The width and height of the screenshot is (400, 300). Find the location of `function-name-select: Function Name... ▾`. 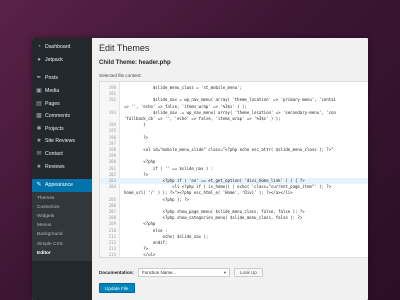

function-name-select: Function Name... ▾ is located at coordinates (183, 272).